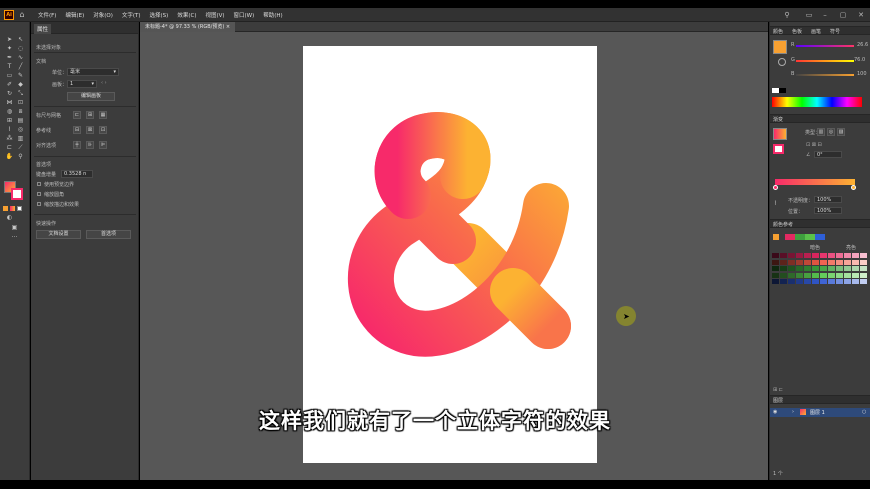  Describe the element at coordinates (20, 157) in the screenshot. I see `zoom-tool-icon: ⚲` at that location.